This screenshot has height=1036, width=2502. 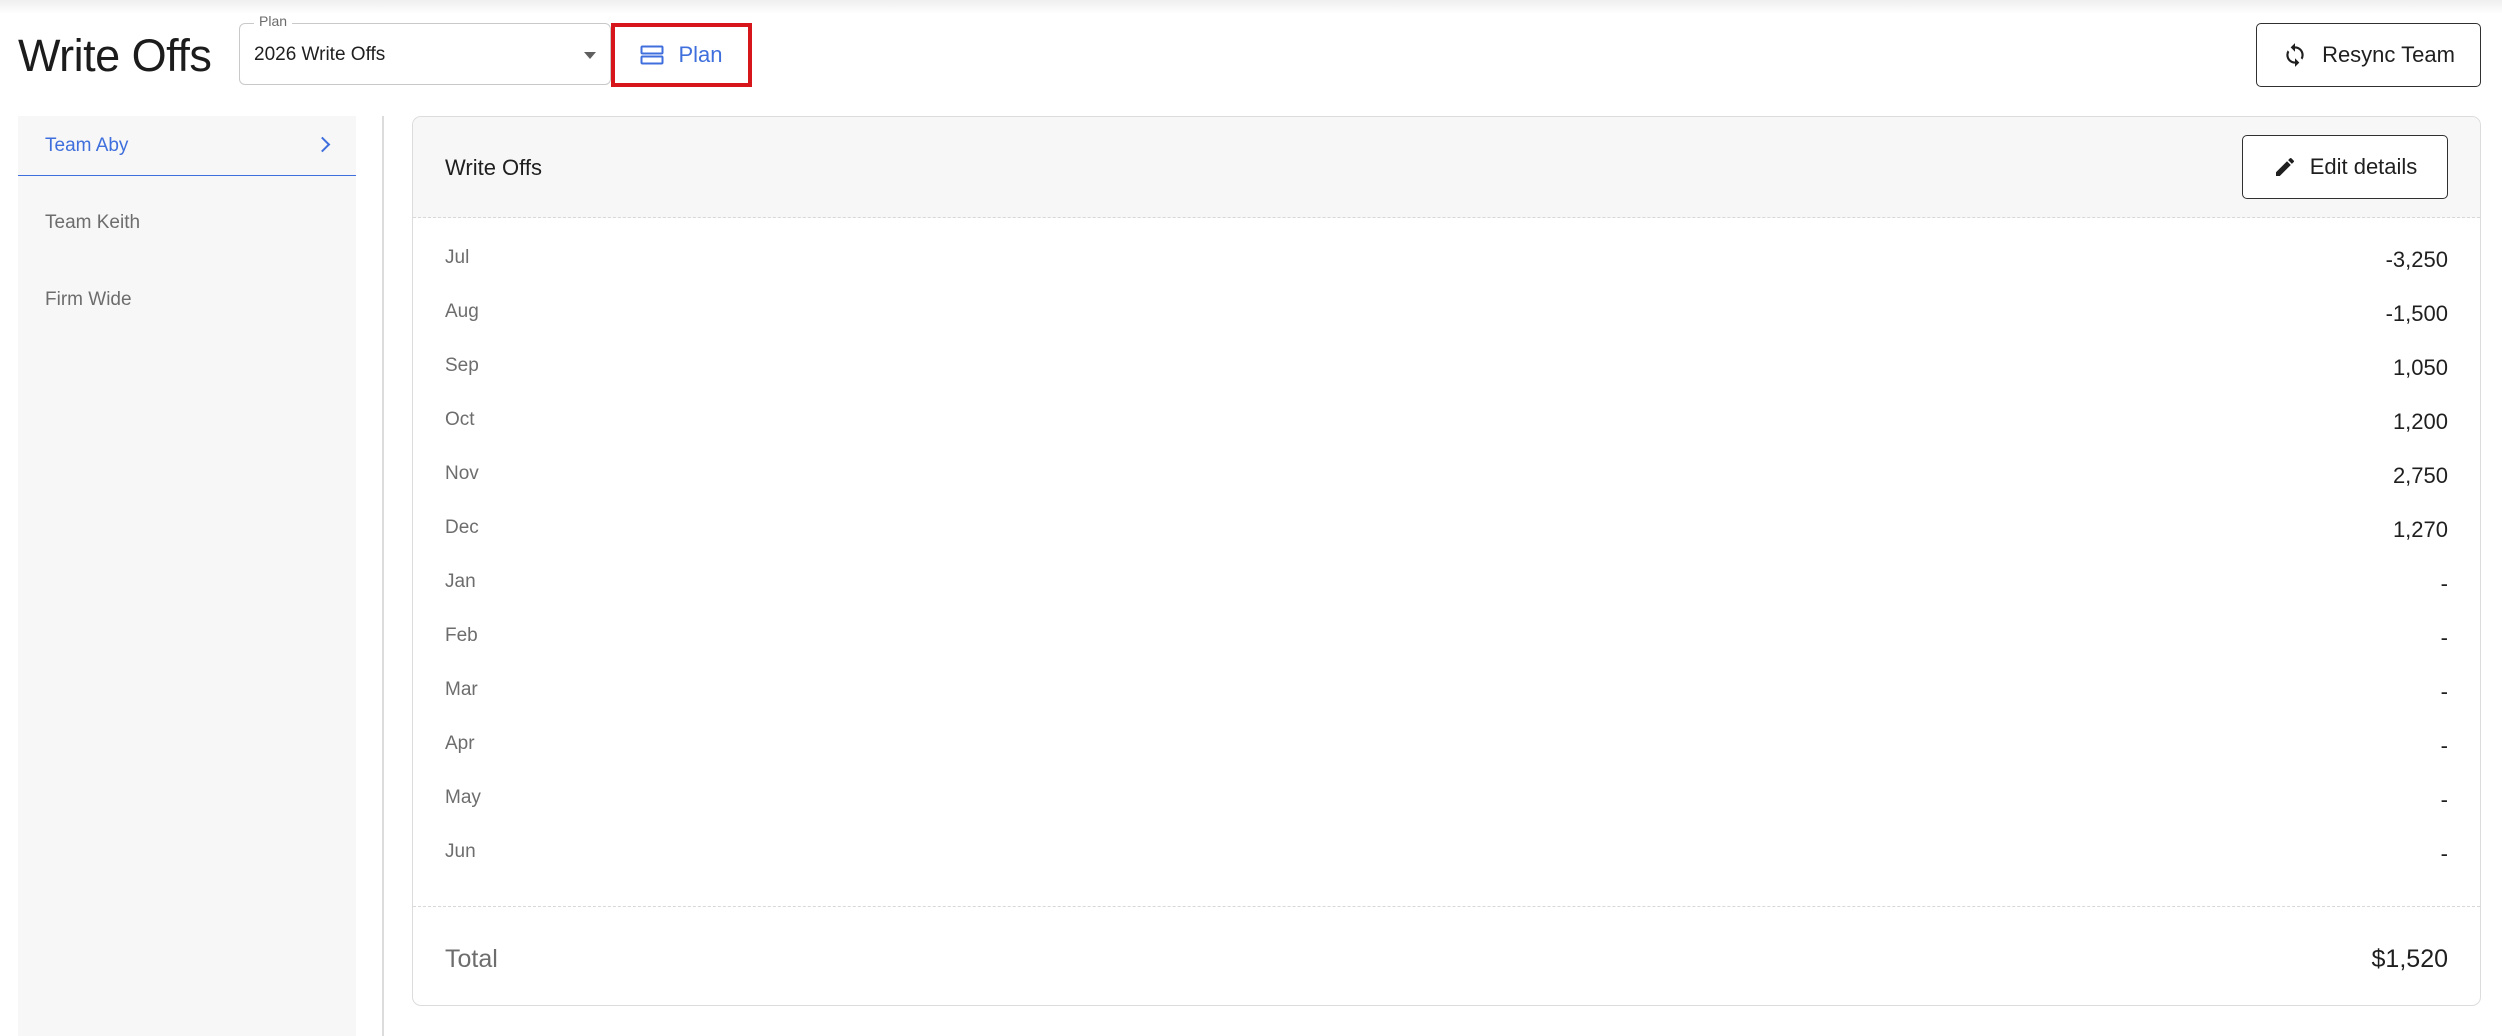 What do you see at coordinates (2420, 367) in the screenshot?
I see `row-value: 1,050` at bounding box center [2420, 367].